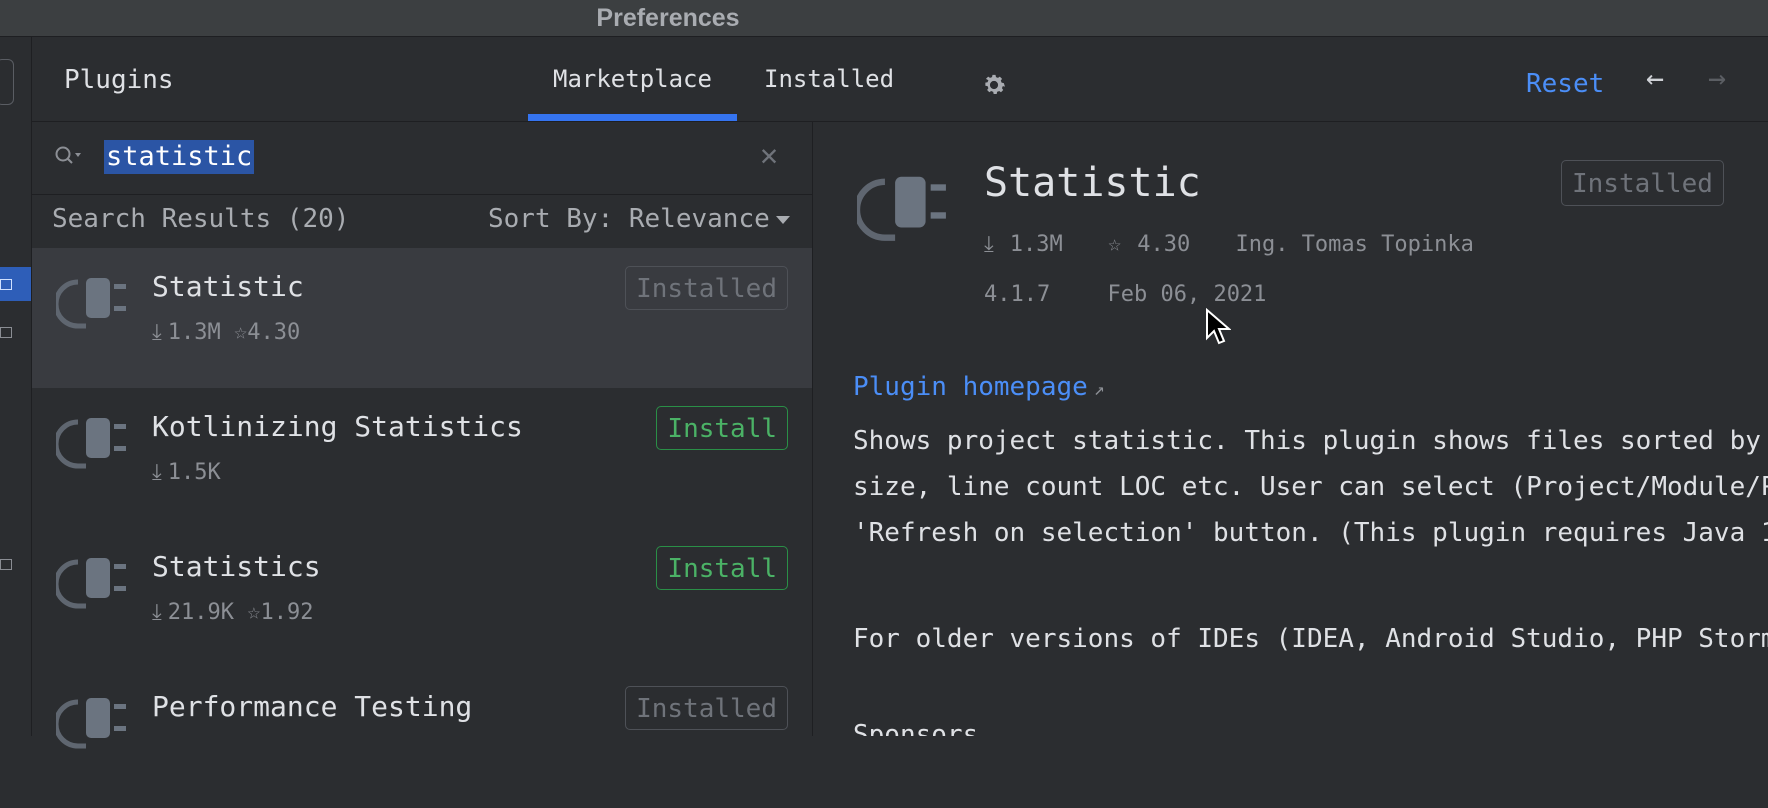 This screenshot has height=808, width=1768. I want to click on detail-version: 4.1.7, so click(1017, 294).